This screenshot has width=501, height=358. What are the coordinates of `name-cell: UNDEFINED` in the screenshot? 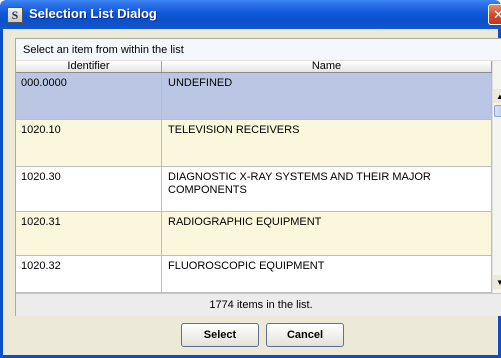 It's located at (327, 96).